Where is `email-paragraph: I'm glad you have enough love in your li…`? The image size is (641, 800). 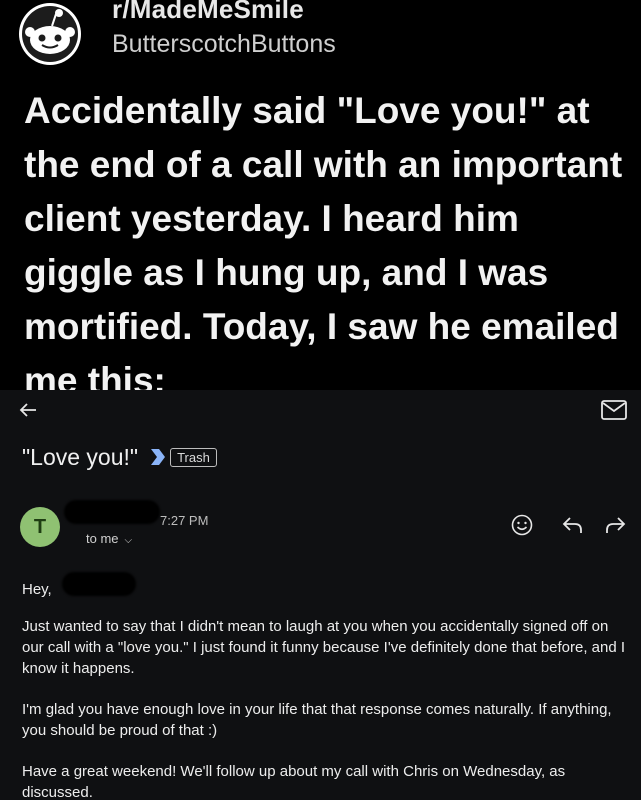 email-paragraph: I'm glad you have enough love in your li… is located at coordinates (317, 720).